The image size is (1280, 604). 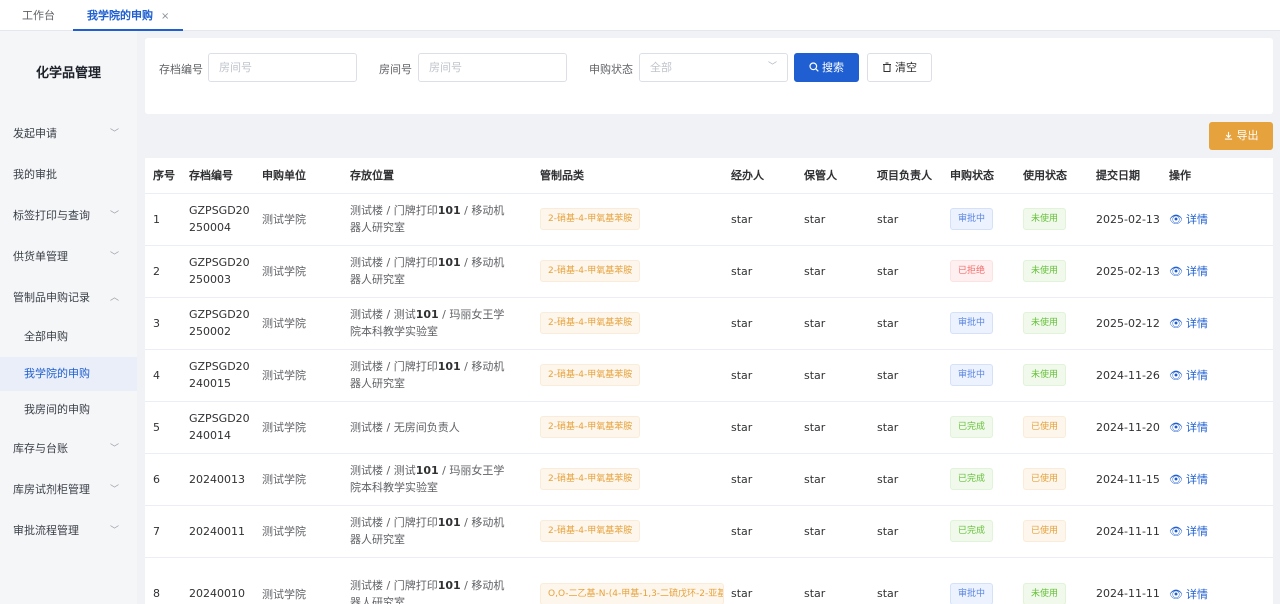 I want to click on close-icon: ×, so click(x=165, y=16).